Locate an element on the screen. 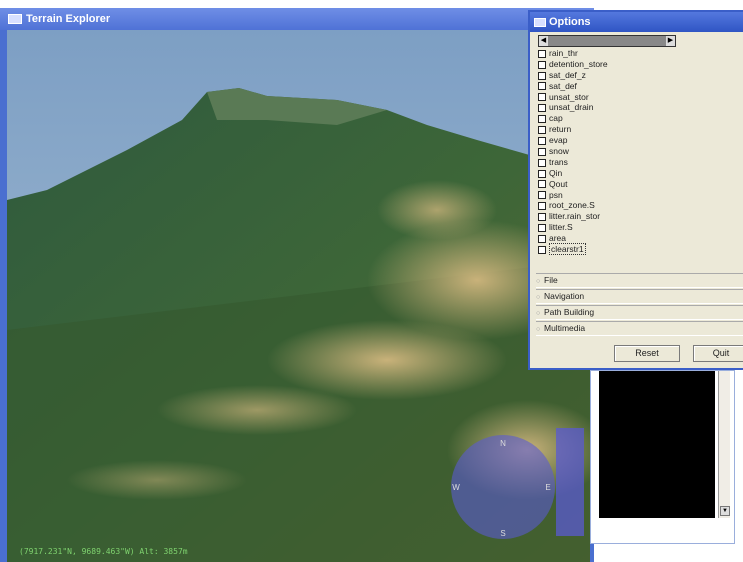 The width and height of the screenshot is (743, 562). variable-label: sat_def_z is located at coordinates (567, 74).